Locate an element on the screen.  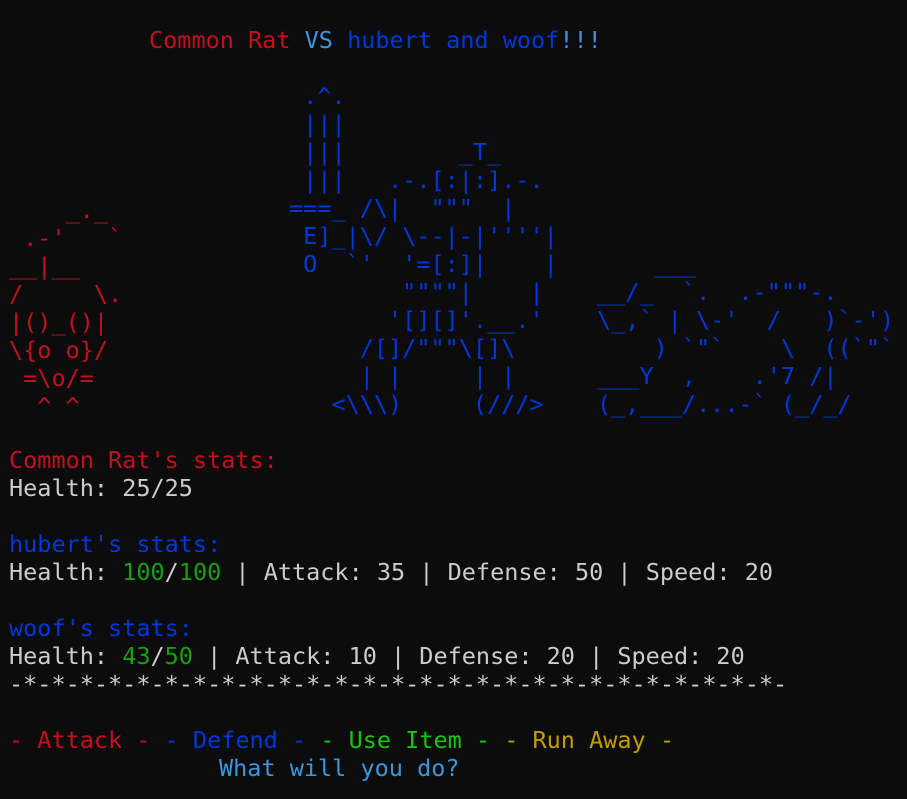
run-away-option: - Run Away - is located at coordinates (589, 740).